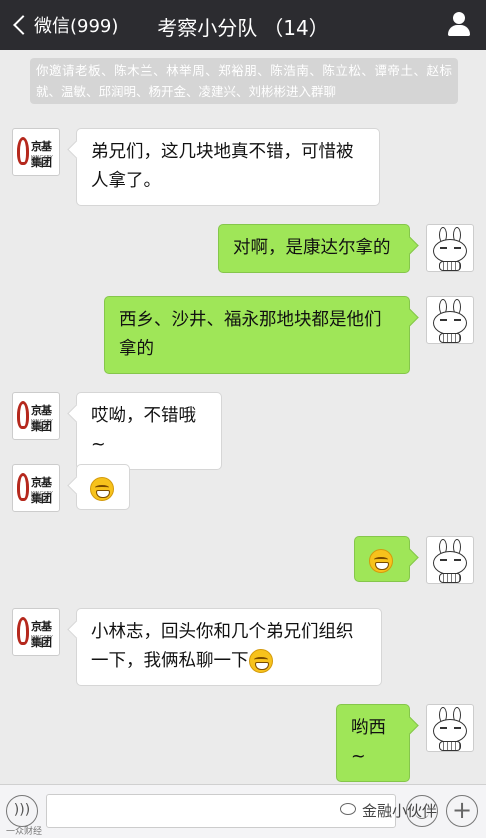  What do you see at coordinates (22, 811) in the screenshot?
I see `voice-input-icon: )))` at bounding box center [22, 811].